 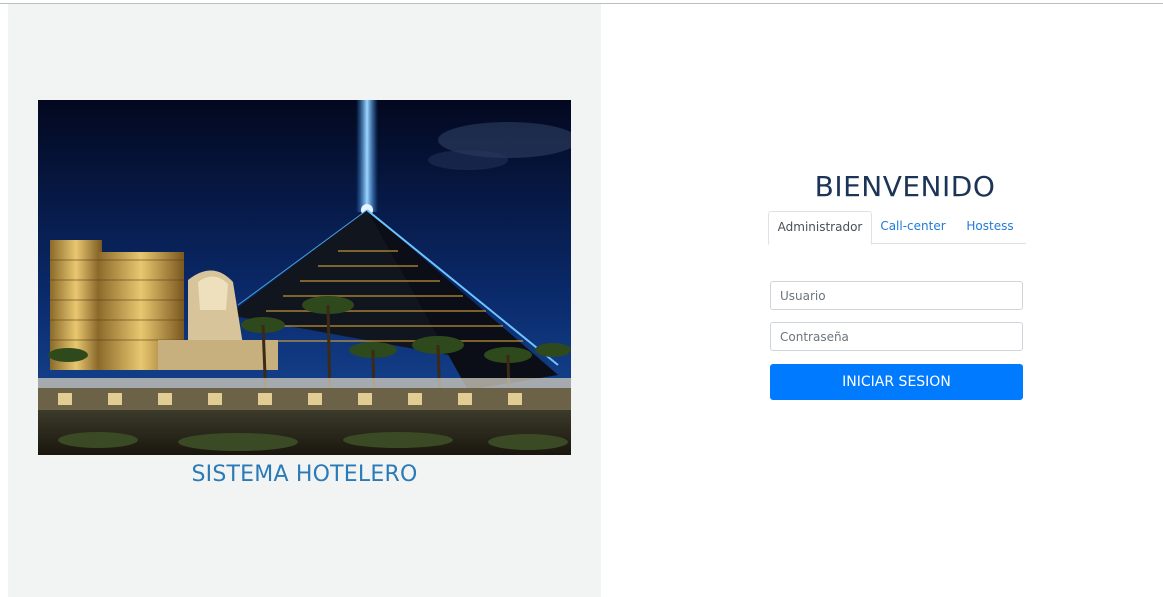 I want to click on tab-call-center: Call-center, so click(x=913, y=227).